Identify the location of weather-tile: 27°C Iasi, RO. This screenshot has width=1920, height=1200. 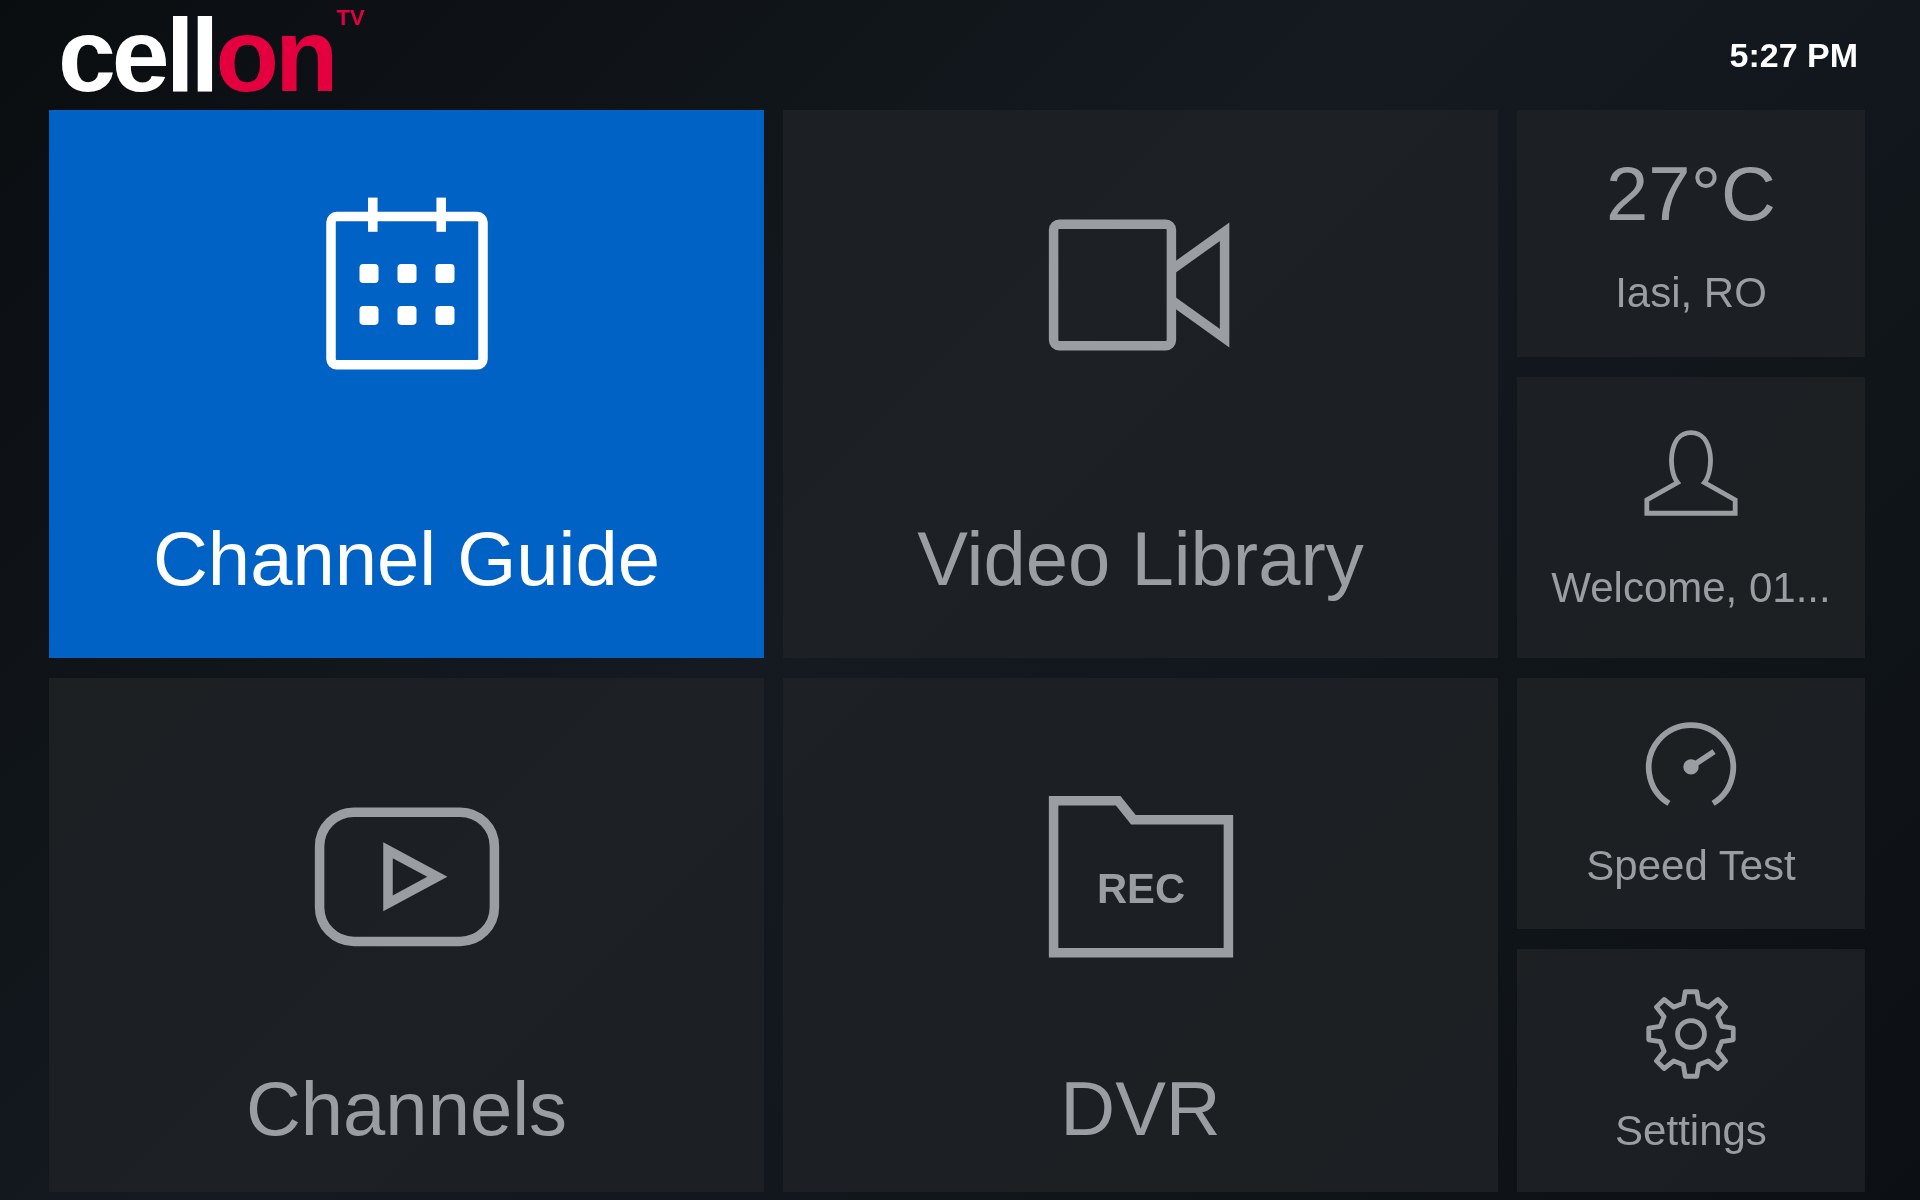
(1691, 233).